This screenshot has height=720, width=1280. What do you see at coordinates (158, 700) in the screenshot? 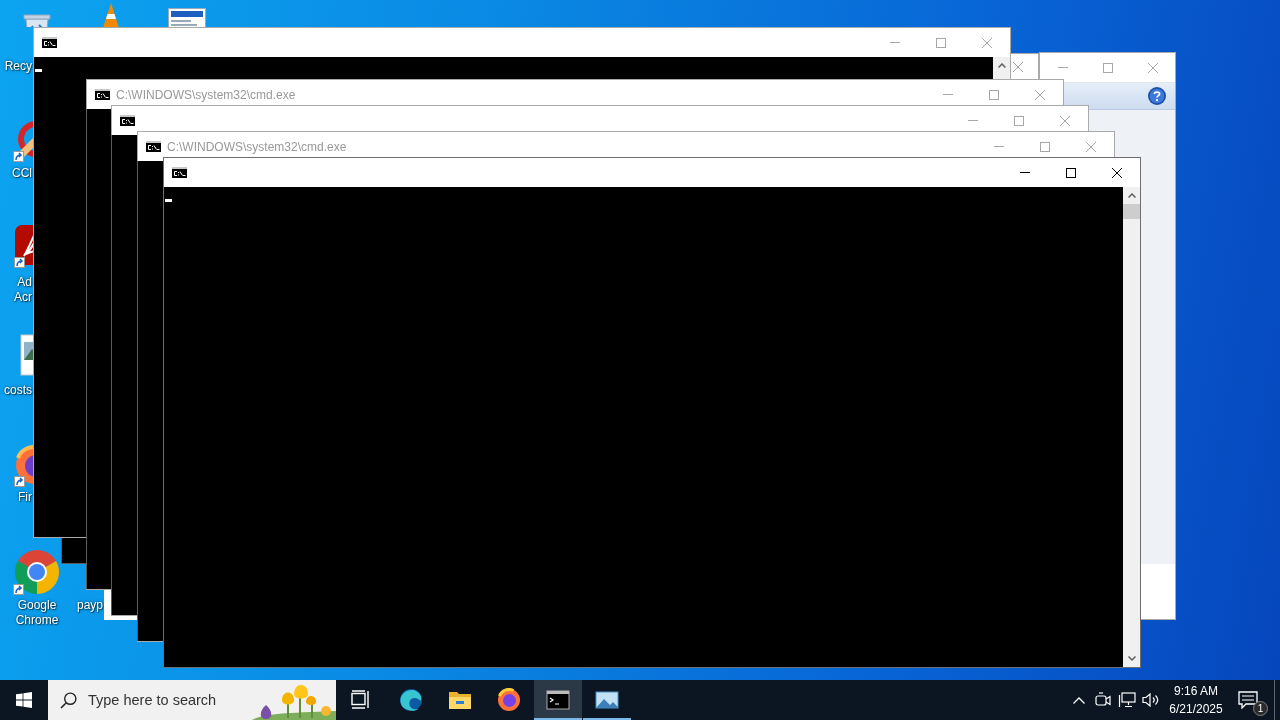
I see `search-input: Type here to search` at bounding box center [158, 700].